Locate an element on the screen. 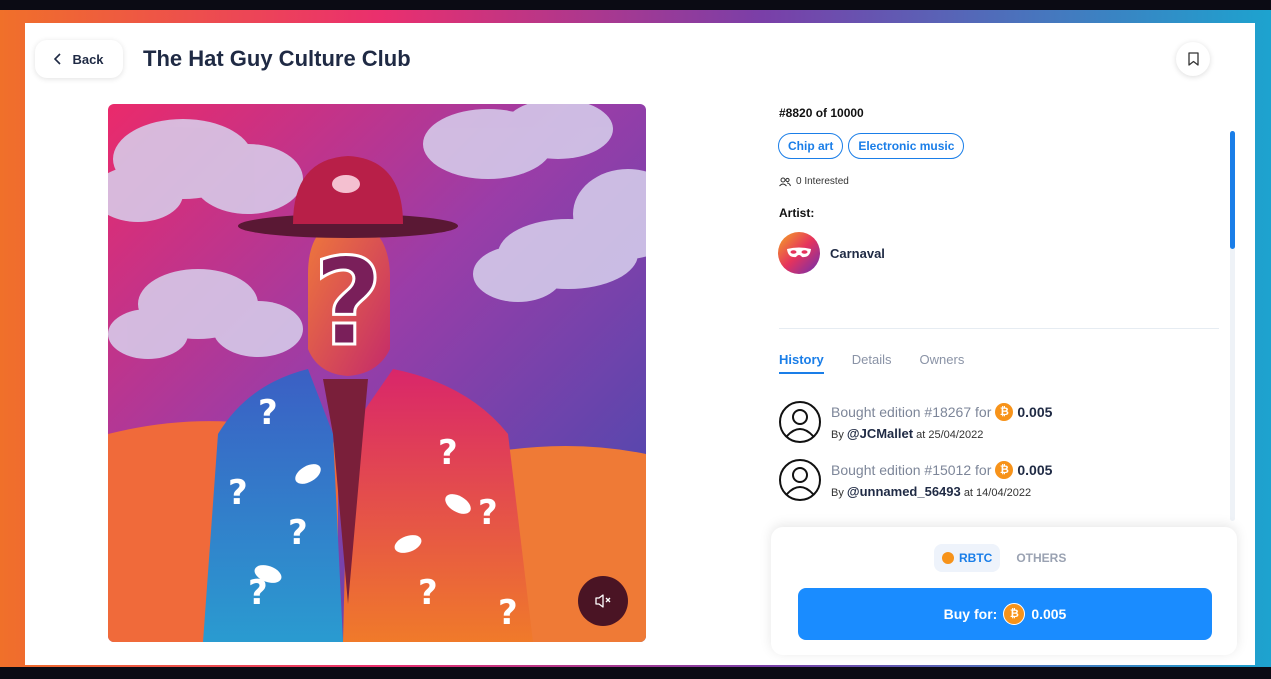 This screenshot has height=679, width=1271. mute-button is located at coordinates (603, 601).